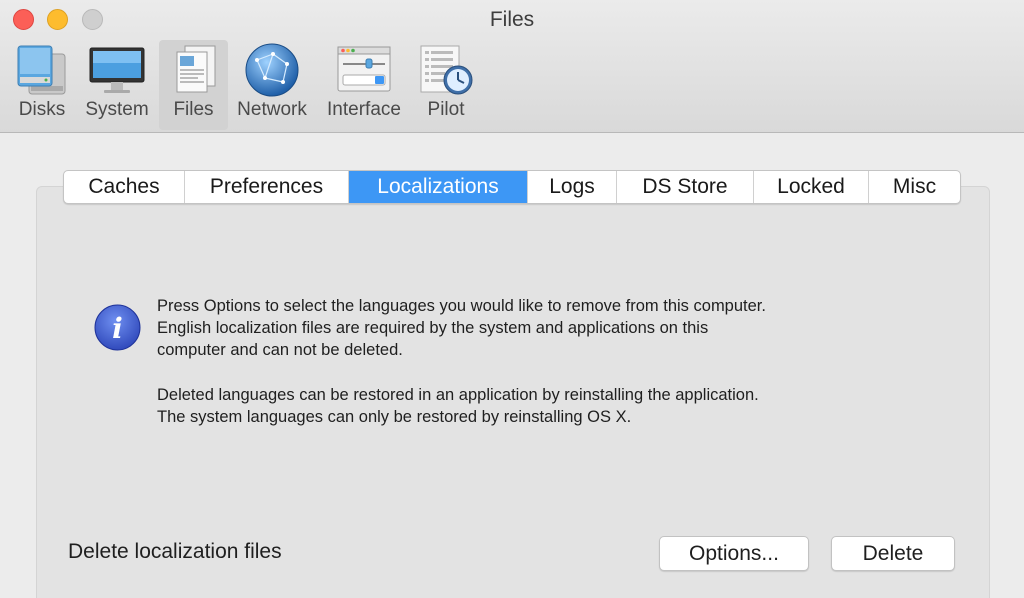 The width and height of the screenshot is (1024, 598). What do you see at coordinates (41, 70) in the screenshot?
I see `disks-icon` at bounding box center [41, 70].